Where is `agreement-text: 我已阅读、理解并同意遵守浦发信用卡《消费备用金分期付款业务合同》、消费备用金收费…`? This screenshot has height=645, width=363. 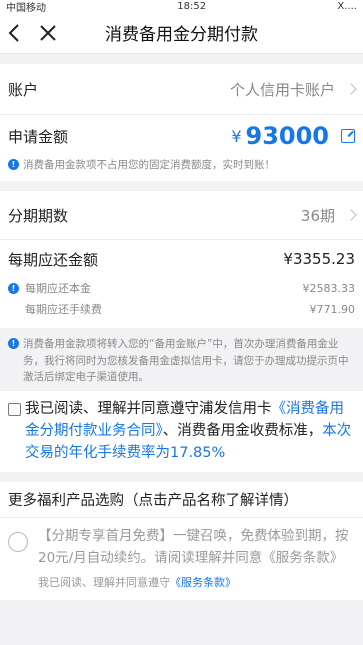 agreement-text: 我已阅读、理解并同意遵守浦发信用卡《消费备用金分期付款业务合同》、消费备用金收费… is located at coordinates (188, 431).